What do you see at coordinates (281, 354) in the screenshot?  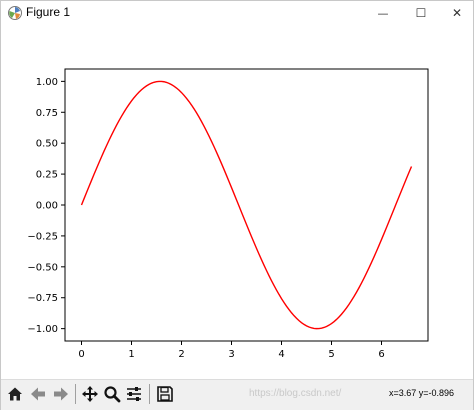 I see `x-tick-label: 4` at bounding box center [281, 354].